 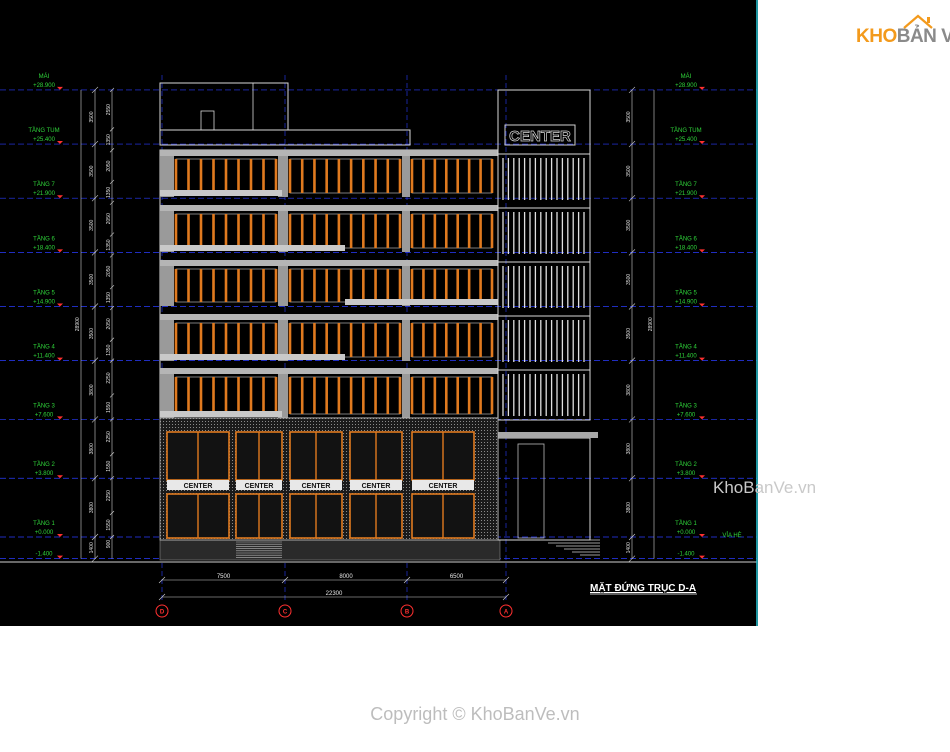 What do you see at coordinates (629, 448) in the screenshot?
I see `dim-value-right: 3800` at bounding box center [629, 448].